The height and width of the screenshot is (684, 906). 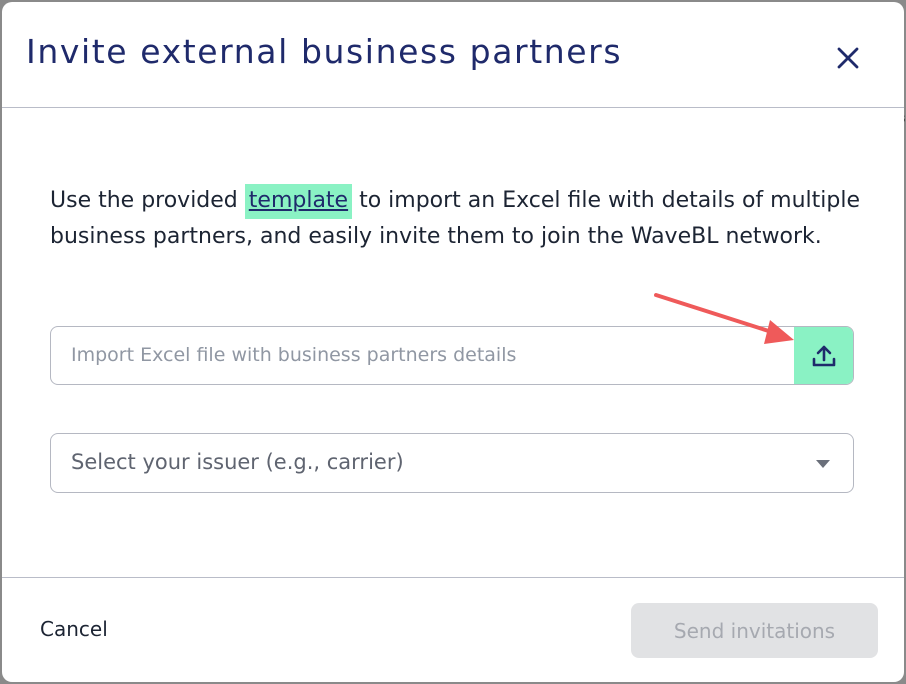 What do you see at coordinates (74, 629) in the screenshot?
I see `cancel-button: Cancel` at bounding box center [74, 629].